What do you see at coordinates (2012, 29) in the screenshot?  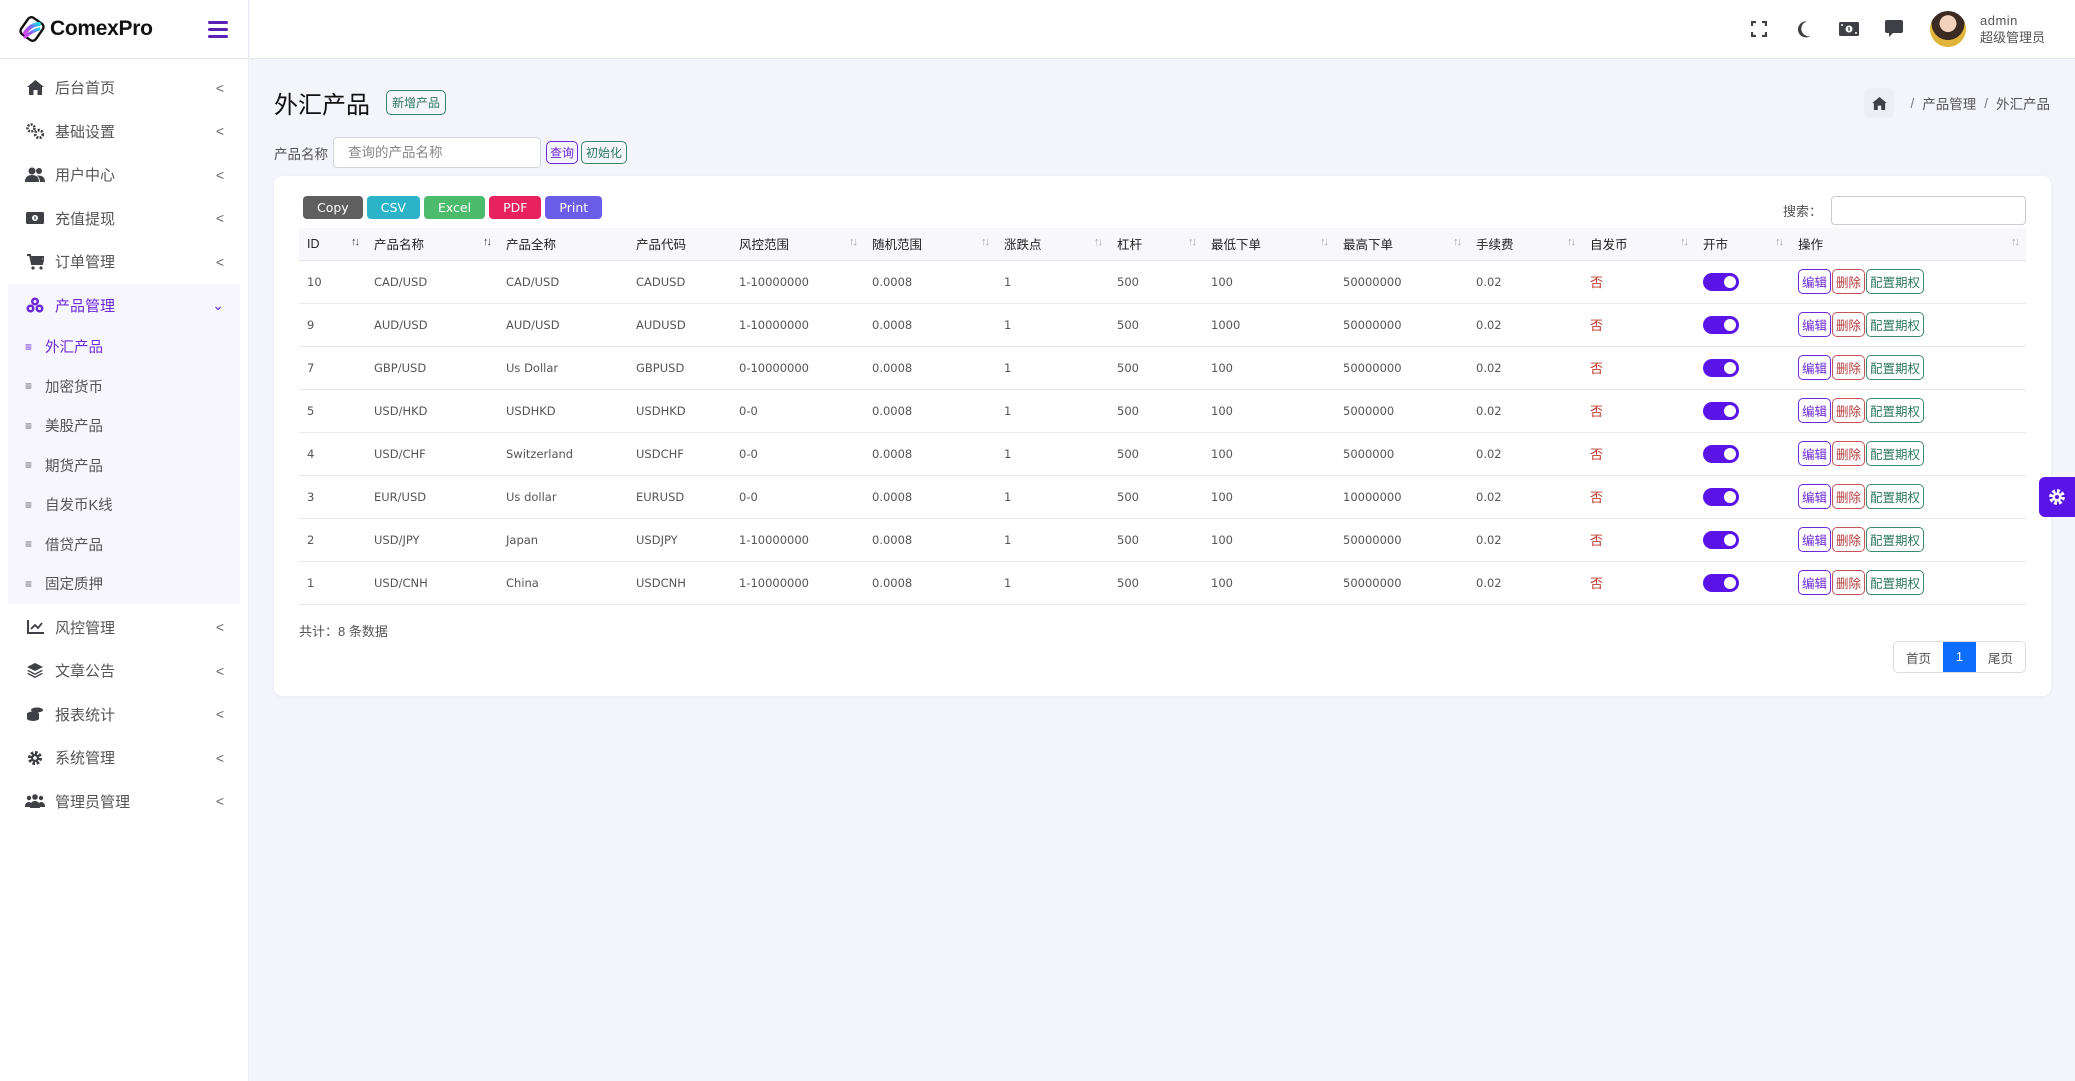 I see `user-info: admin 超级管理员` at bounding box center [2012, 29].